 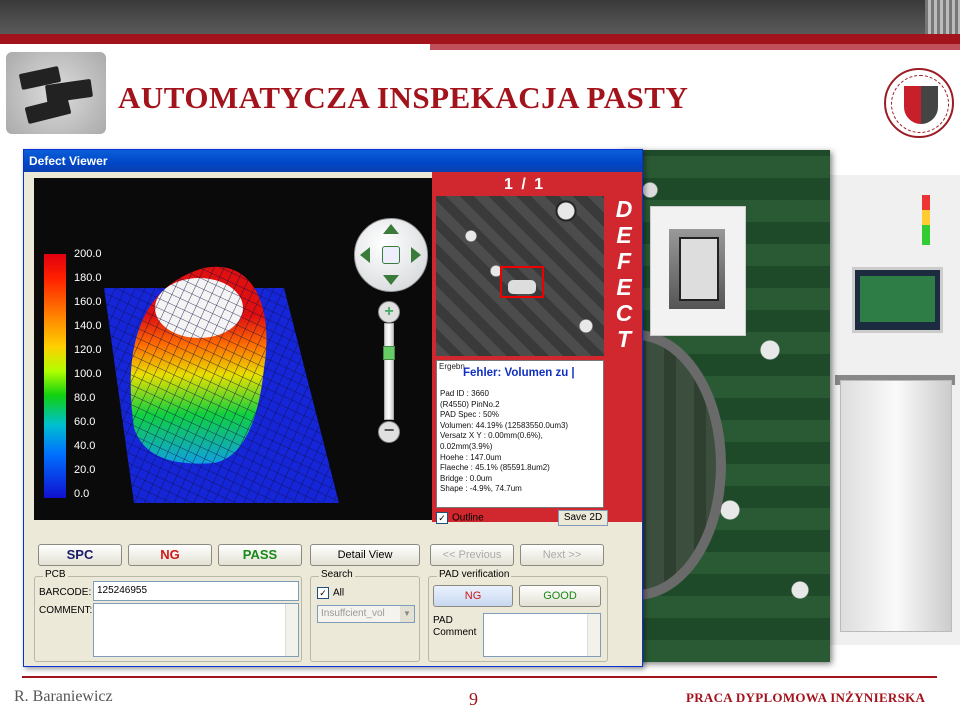 What do you see at coordinates (522, 282) in the screenshot?
I see `defect-highlight-box` at bounding box center [522, 282].